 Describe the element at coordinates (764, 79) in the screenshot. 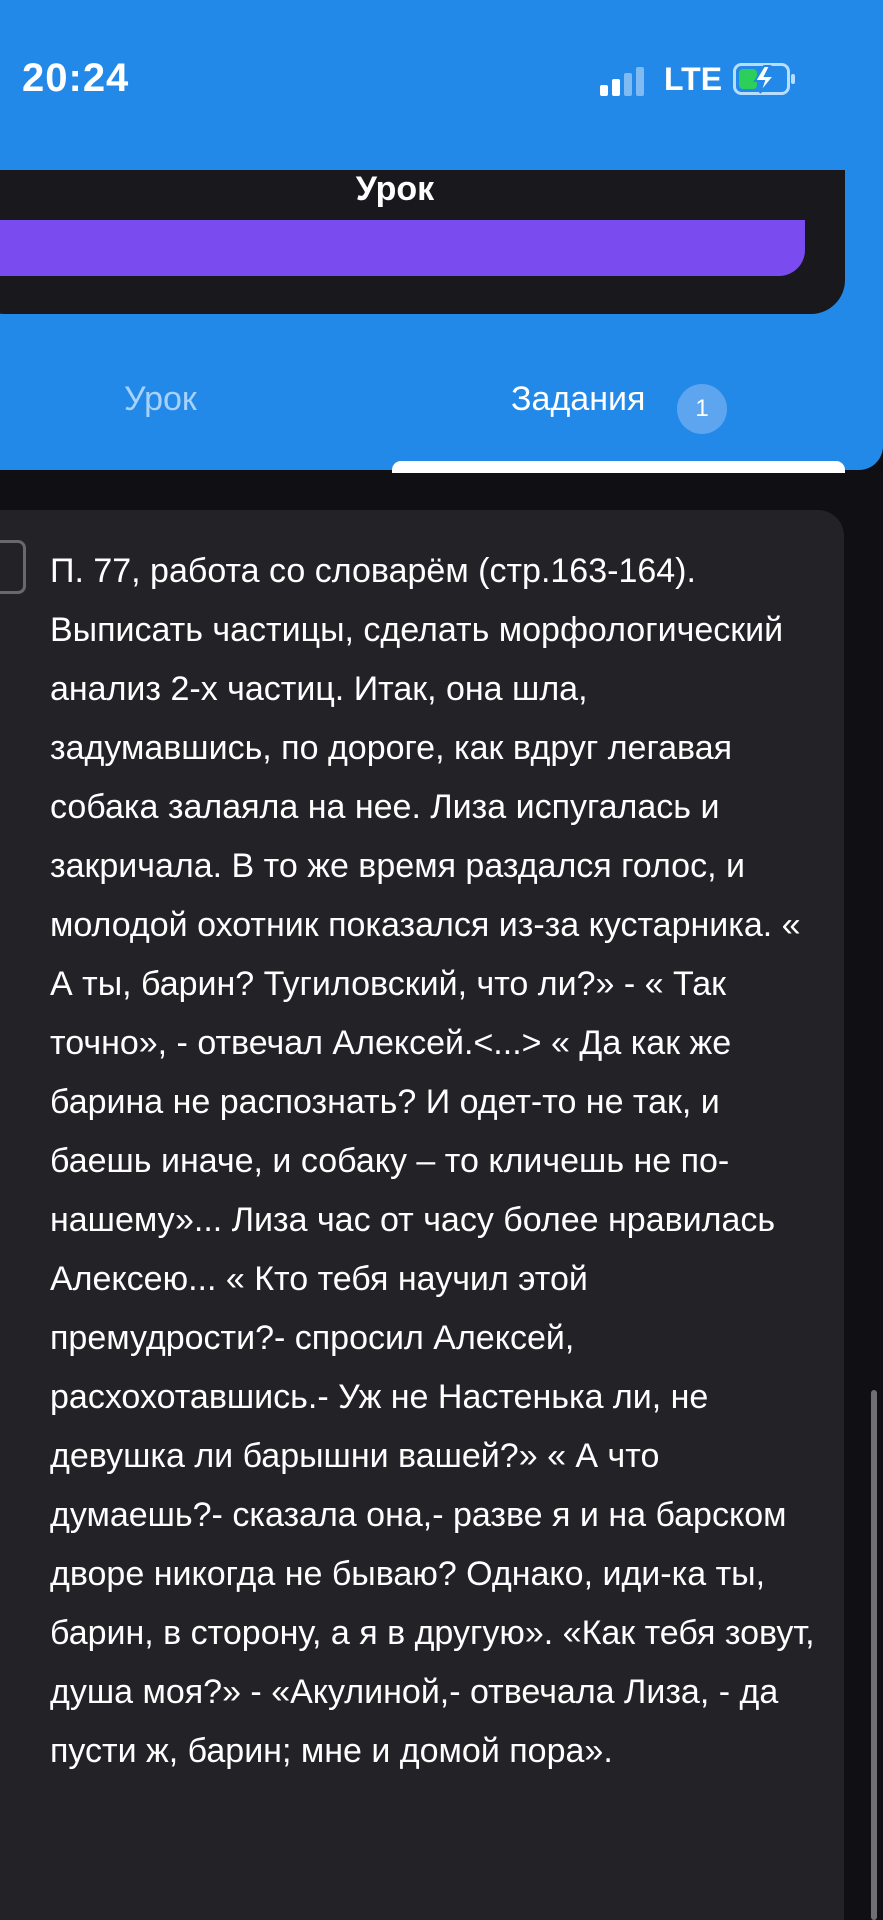

I see `battery-charging-icon` at that location.